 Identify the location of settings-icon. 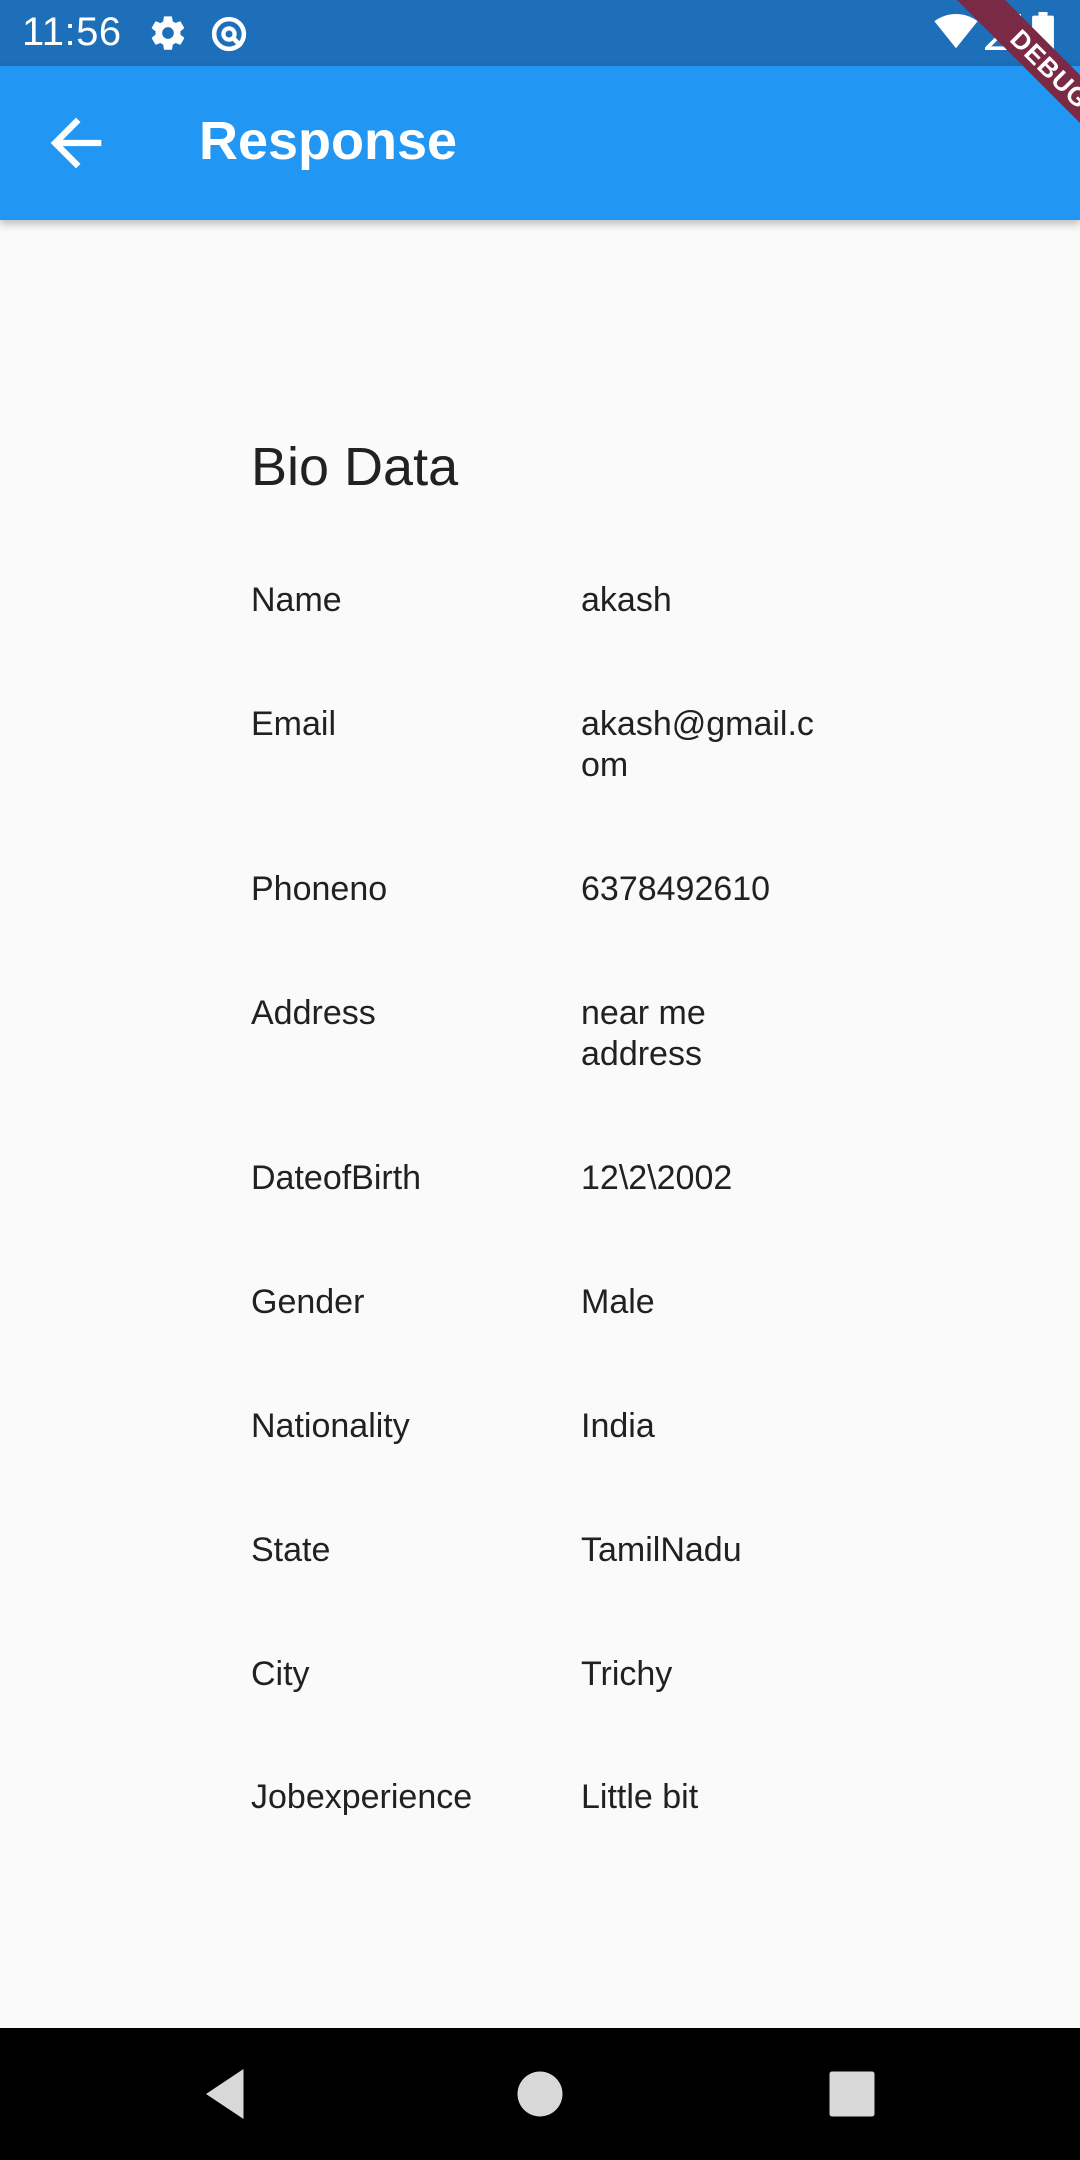
(168, 35).